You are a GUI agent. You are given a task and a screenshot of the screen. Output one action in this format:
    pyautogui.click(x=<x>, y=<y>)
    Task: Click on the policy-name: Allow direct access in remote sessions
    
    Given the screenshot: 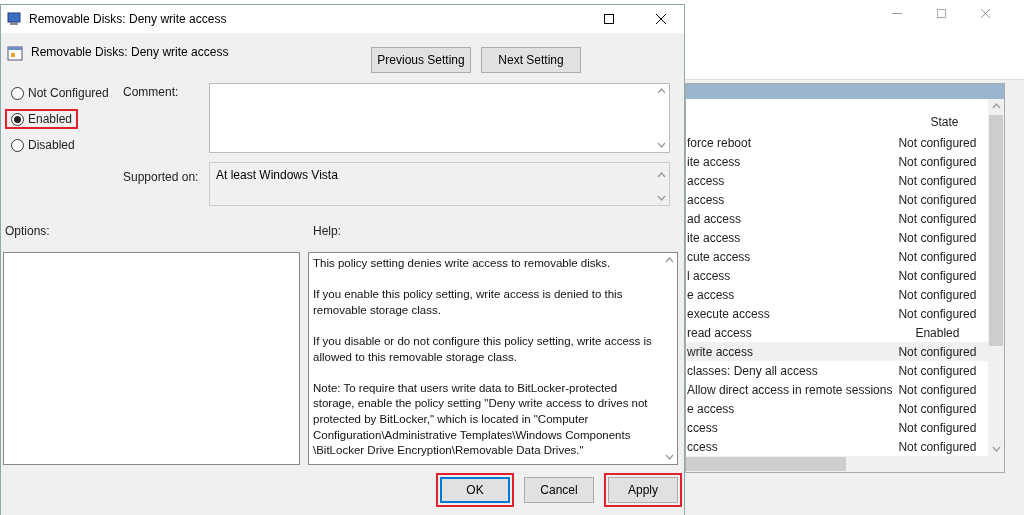 What is the action you would take?
    pyautogui.click(x=789, y=389)
    